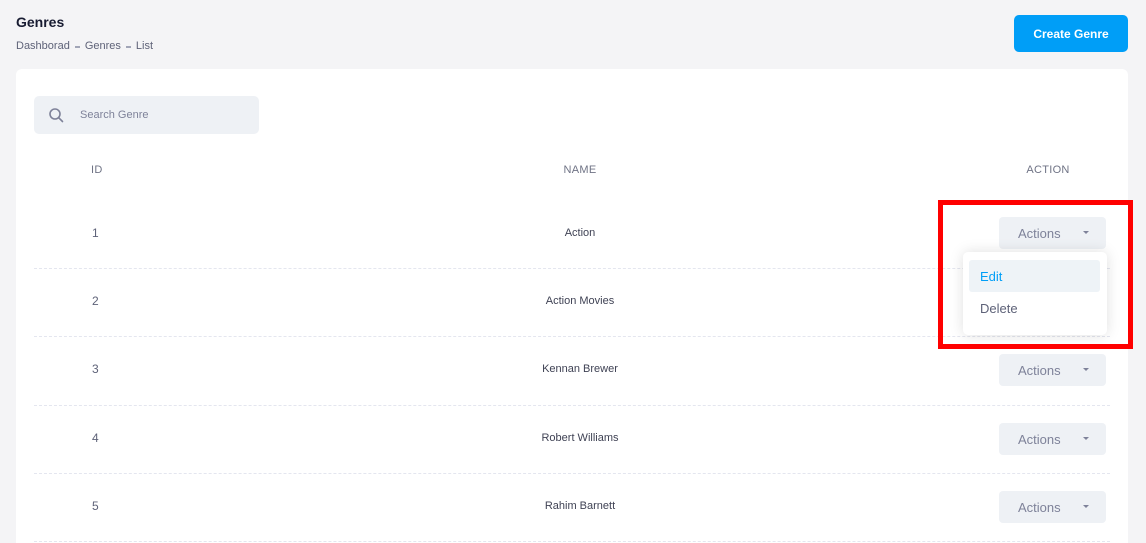 The width and height of the screenshot is (1146, 543). What do you see at coordinates (1035, 274) in the screenshot?
I see `highlight-annotation-box` at bounding box center [1035, 274].